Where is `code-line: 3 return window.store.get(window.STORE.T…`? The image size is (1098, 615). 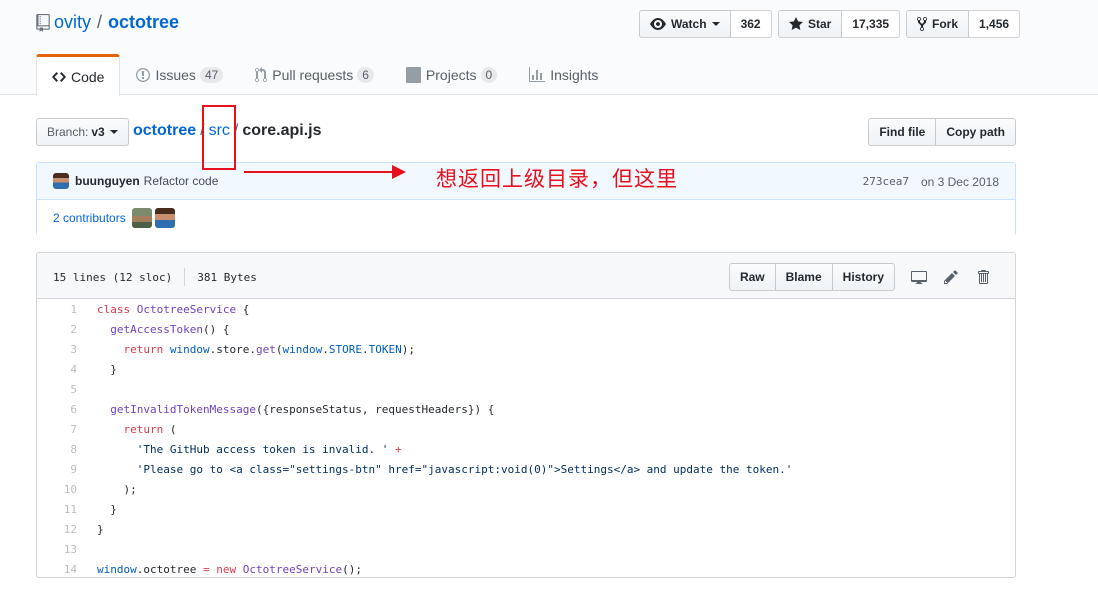 code-line: 3 return window.store.get(window.STORE.T… is located at coordinates (526, 350).